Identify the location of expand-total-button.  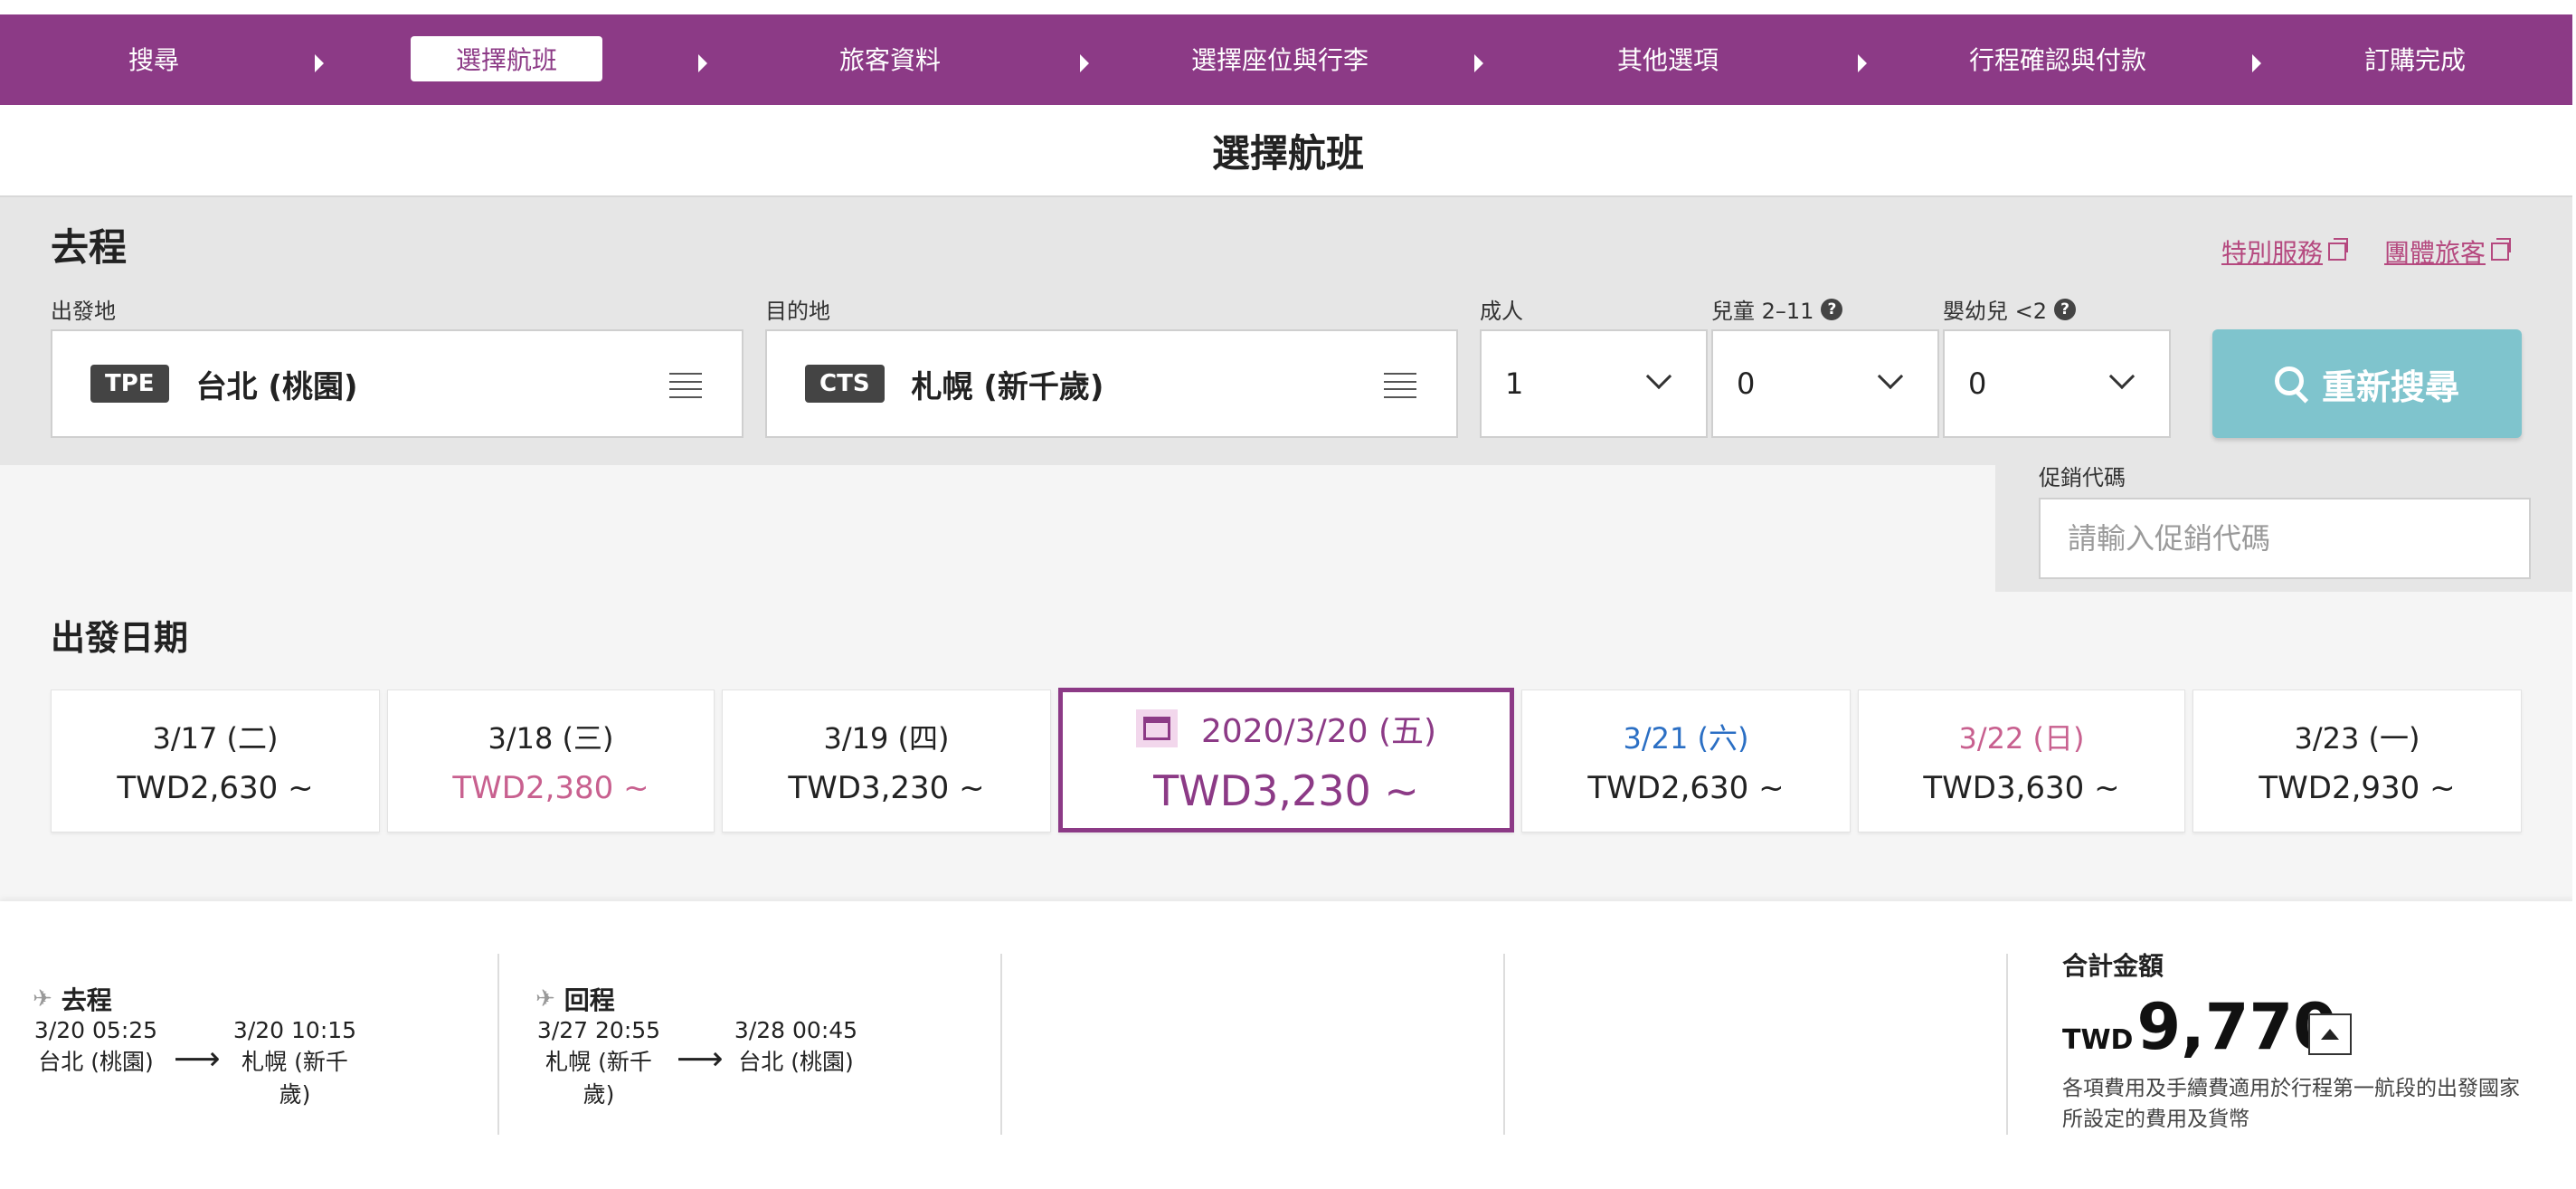
(2330, 1034).